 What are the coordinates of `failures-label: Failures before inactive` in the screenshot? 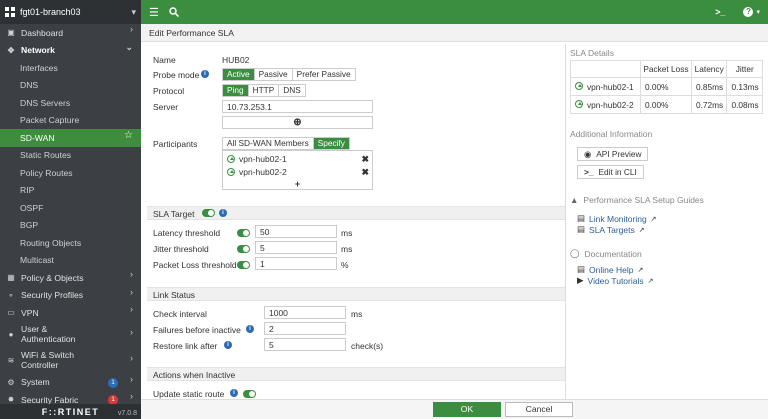 It's located at (197, 330).